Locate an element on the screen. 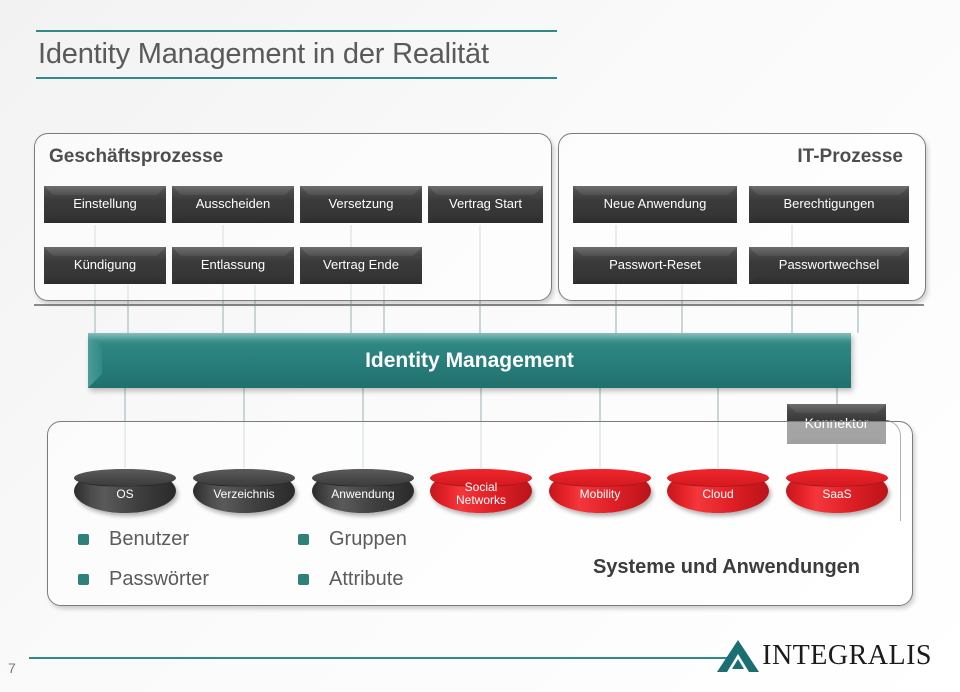 Image resolution: width=960 pixels, height=692 pixels. it-box-label: Passwort-Reset is located at coordinates (655, 265).